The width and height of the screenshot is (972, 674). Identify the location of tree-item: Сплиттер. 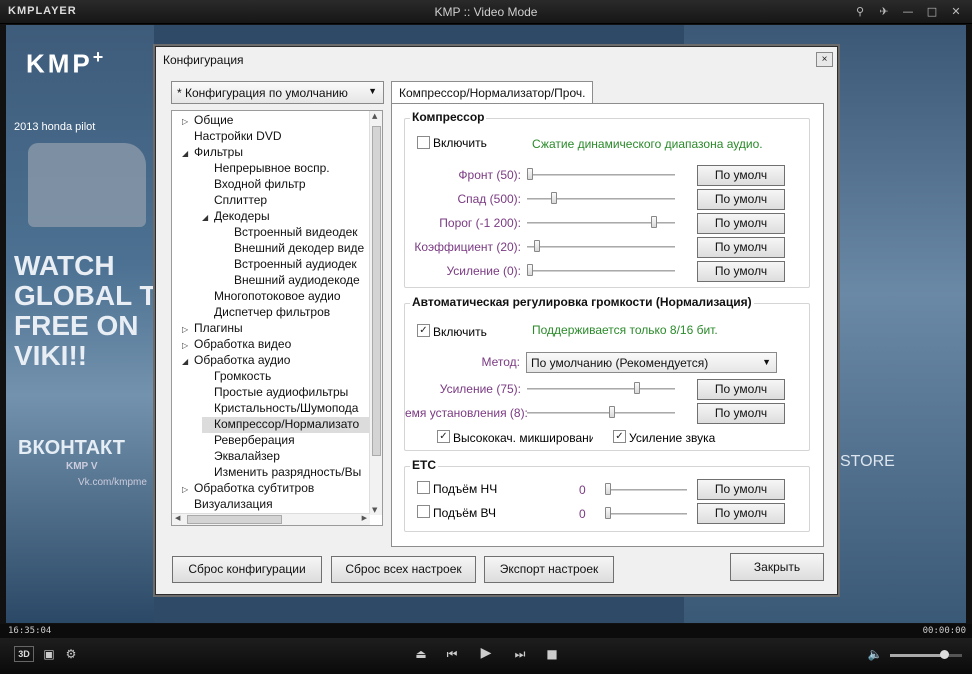
(292, 201).